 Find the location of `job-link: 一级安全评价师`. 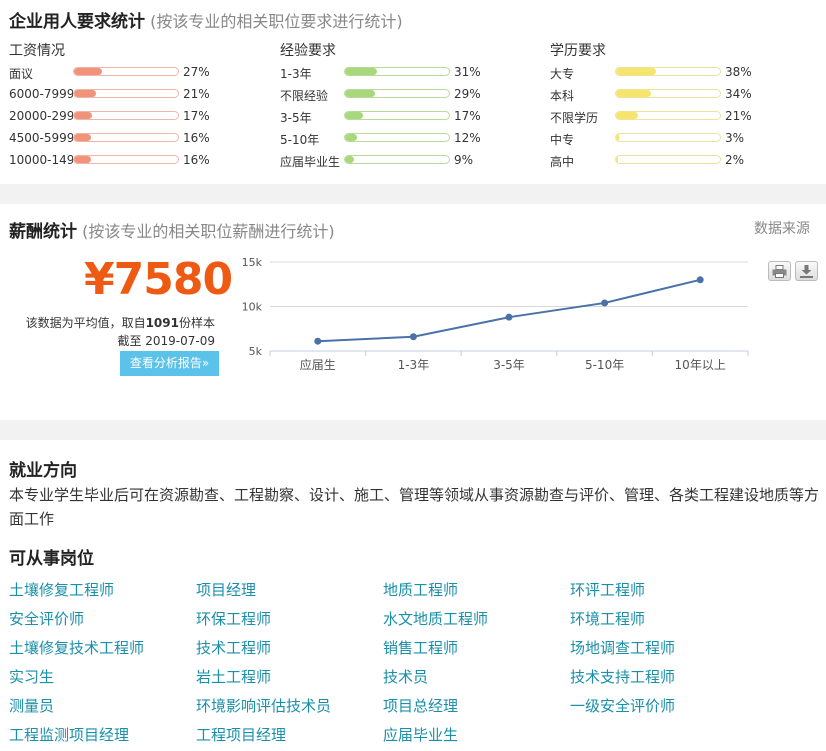

job-link: 一级安全评价师 is located at coordinates (622, 705).